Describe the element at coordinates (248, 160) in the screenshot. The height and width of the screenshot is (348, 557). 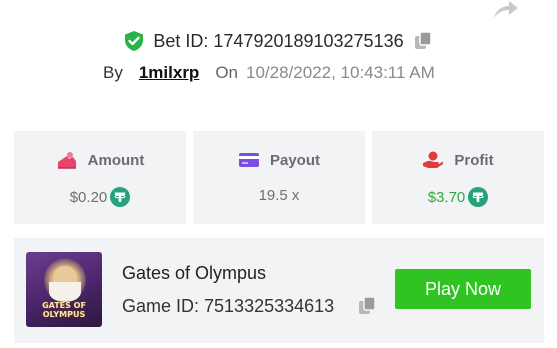
I see `card-icon` at that location.